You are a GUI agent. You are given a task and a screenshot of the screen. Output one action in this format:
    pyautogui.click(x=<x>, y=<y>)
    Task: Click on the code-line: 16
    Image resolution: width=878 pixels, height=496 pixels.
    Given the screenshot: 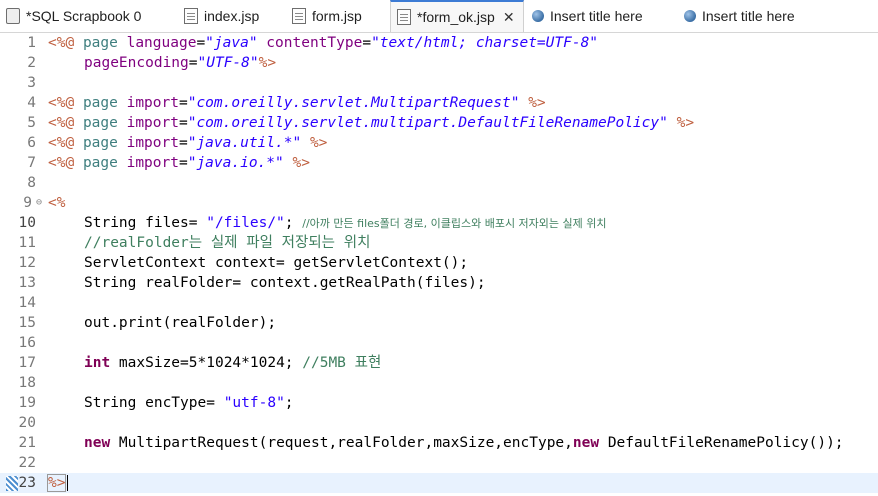 What is the action you would take?
    pyautogui.click(x=439, y=343)
    